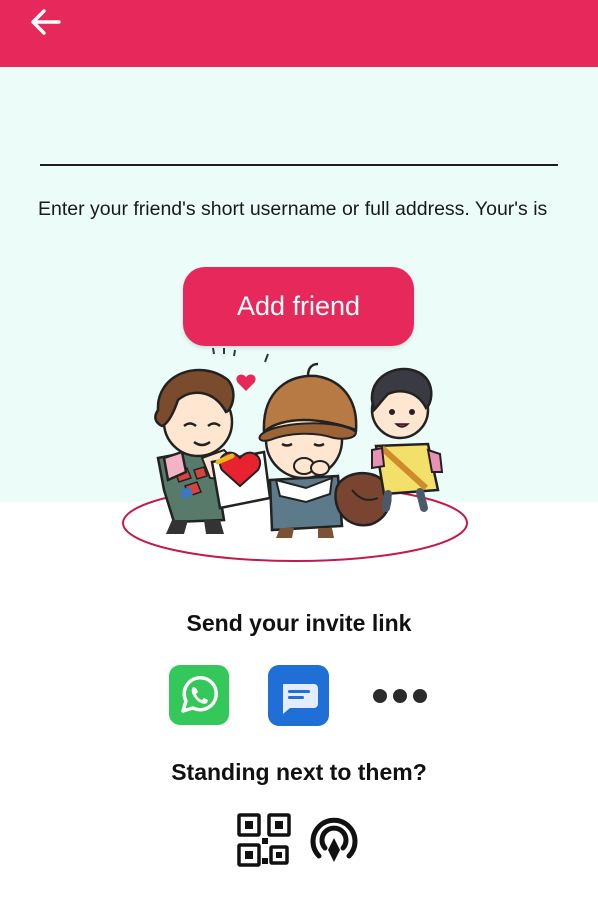  I want to click on qr-code-button, so click(264, 840).